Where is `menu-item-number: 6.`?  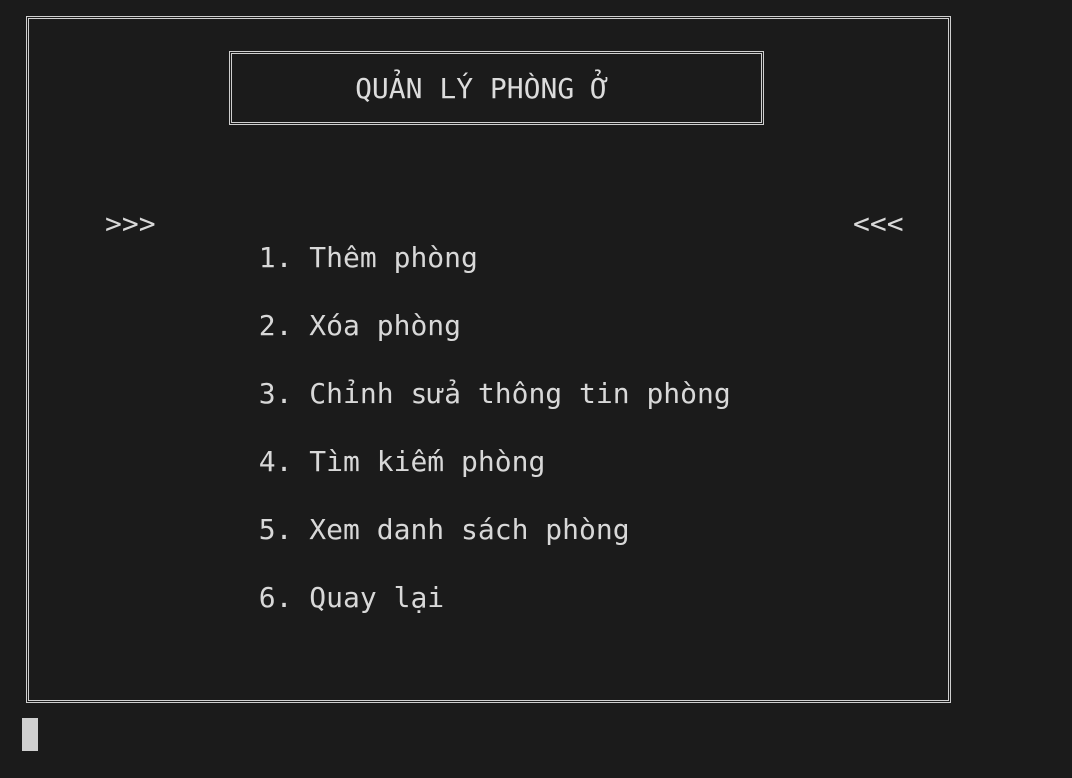
menu-item-number: 6. is located at coordinates (275, 597).